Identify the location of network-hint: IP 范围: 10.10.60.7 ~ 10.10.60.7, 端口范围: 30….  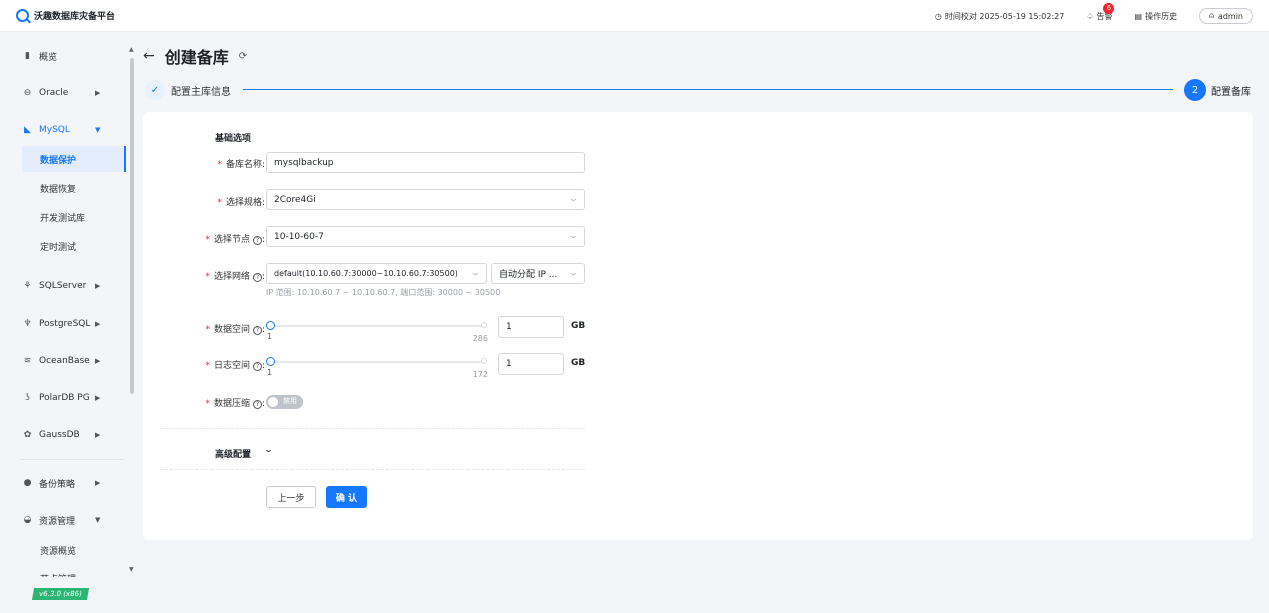
(383, 292).